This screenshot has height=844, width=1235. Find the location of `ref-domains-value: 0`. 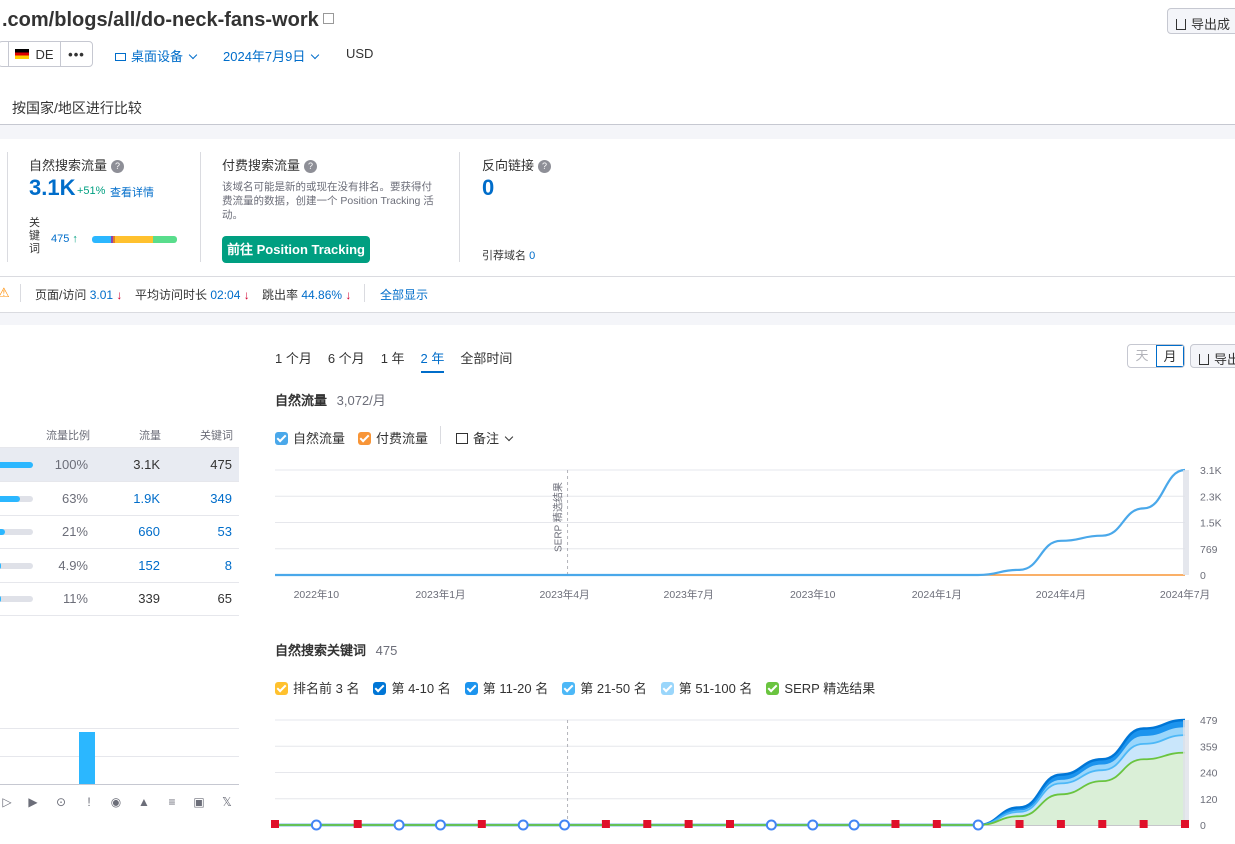

ref-domains-value: 0 is located at coordinates (532, 256).